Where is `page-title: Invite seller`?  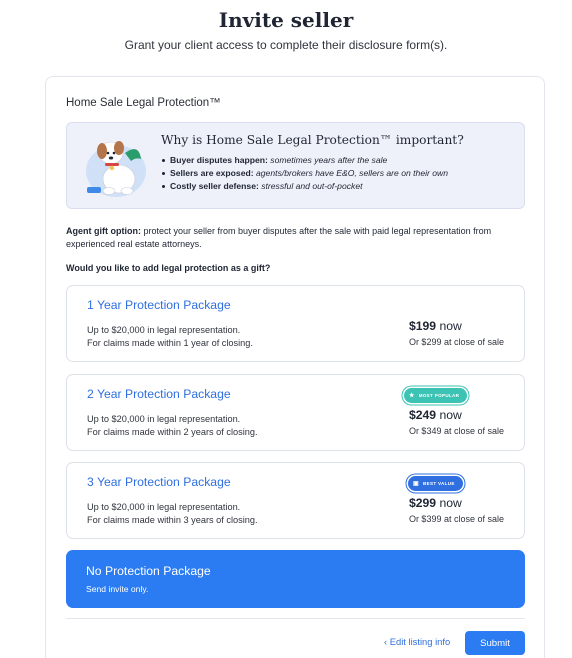 page-title: Invite seller is located at coordinates (286, 20).